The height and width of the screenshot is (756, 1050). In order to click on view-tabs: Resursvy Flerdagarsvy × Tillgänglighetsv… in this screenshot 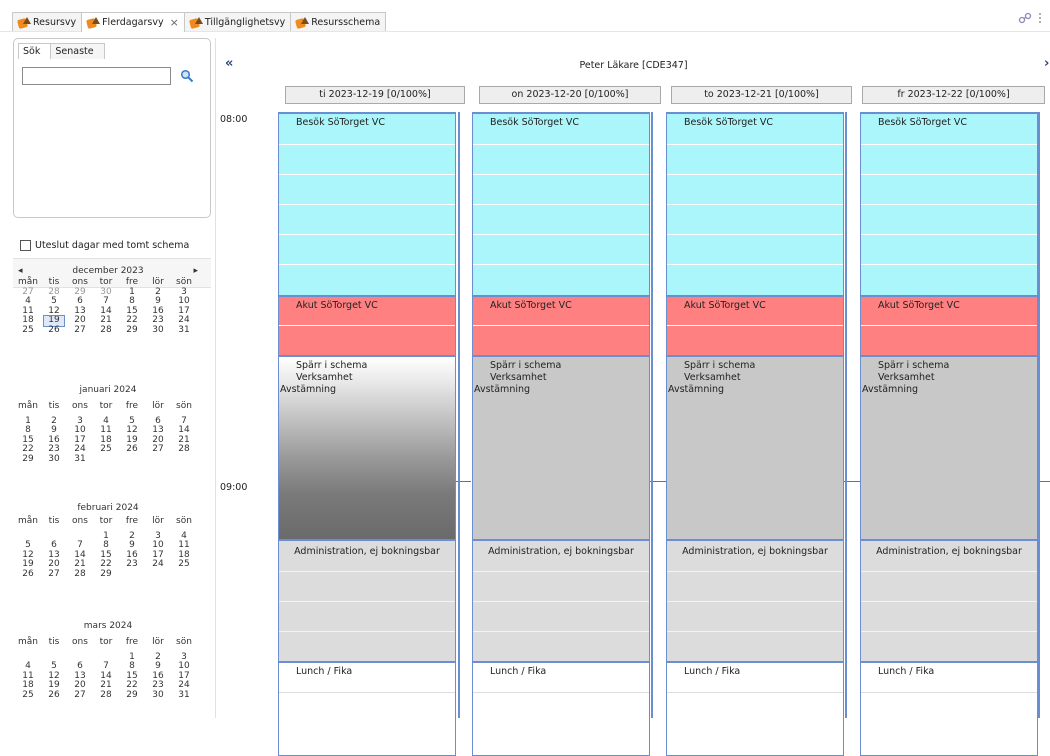, I will do `click(199, 22)`.